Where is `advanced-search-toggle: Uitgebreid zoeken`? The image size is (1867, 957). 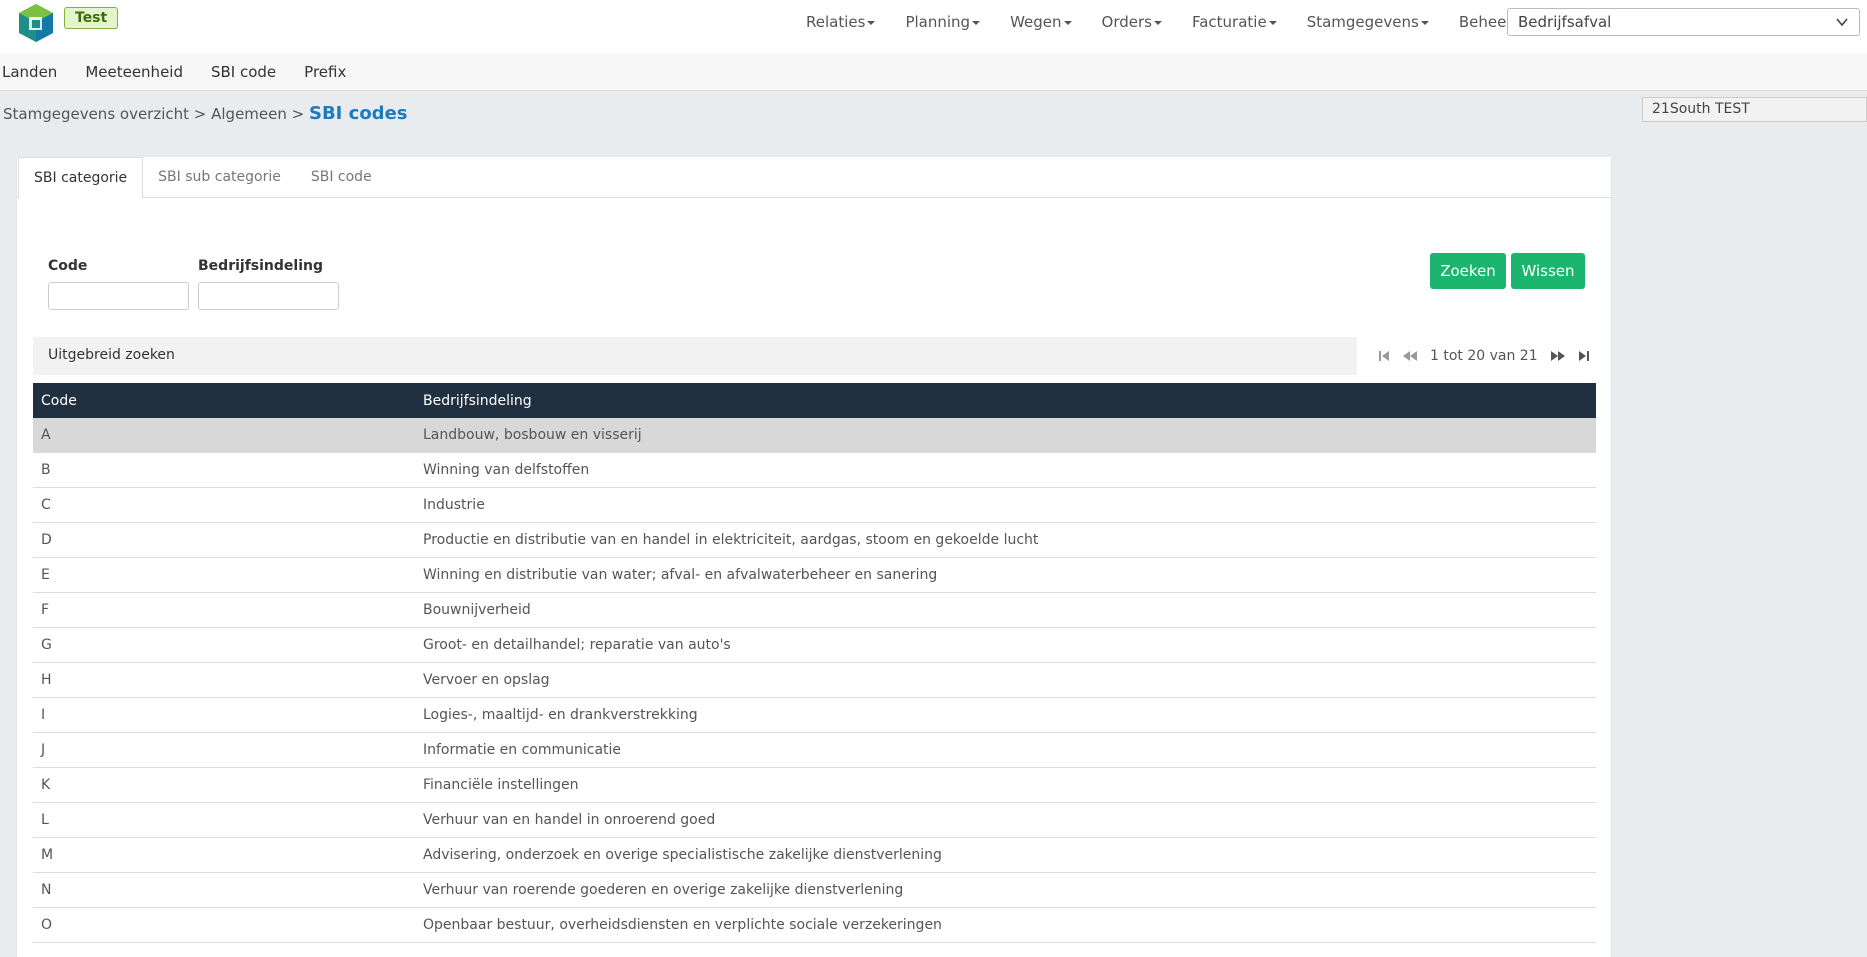 advanced-search-toggle: Uitgebreid zoeken is located at coordinates (695, 356).